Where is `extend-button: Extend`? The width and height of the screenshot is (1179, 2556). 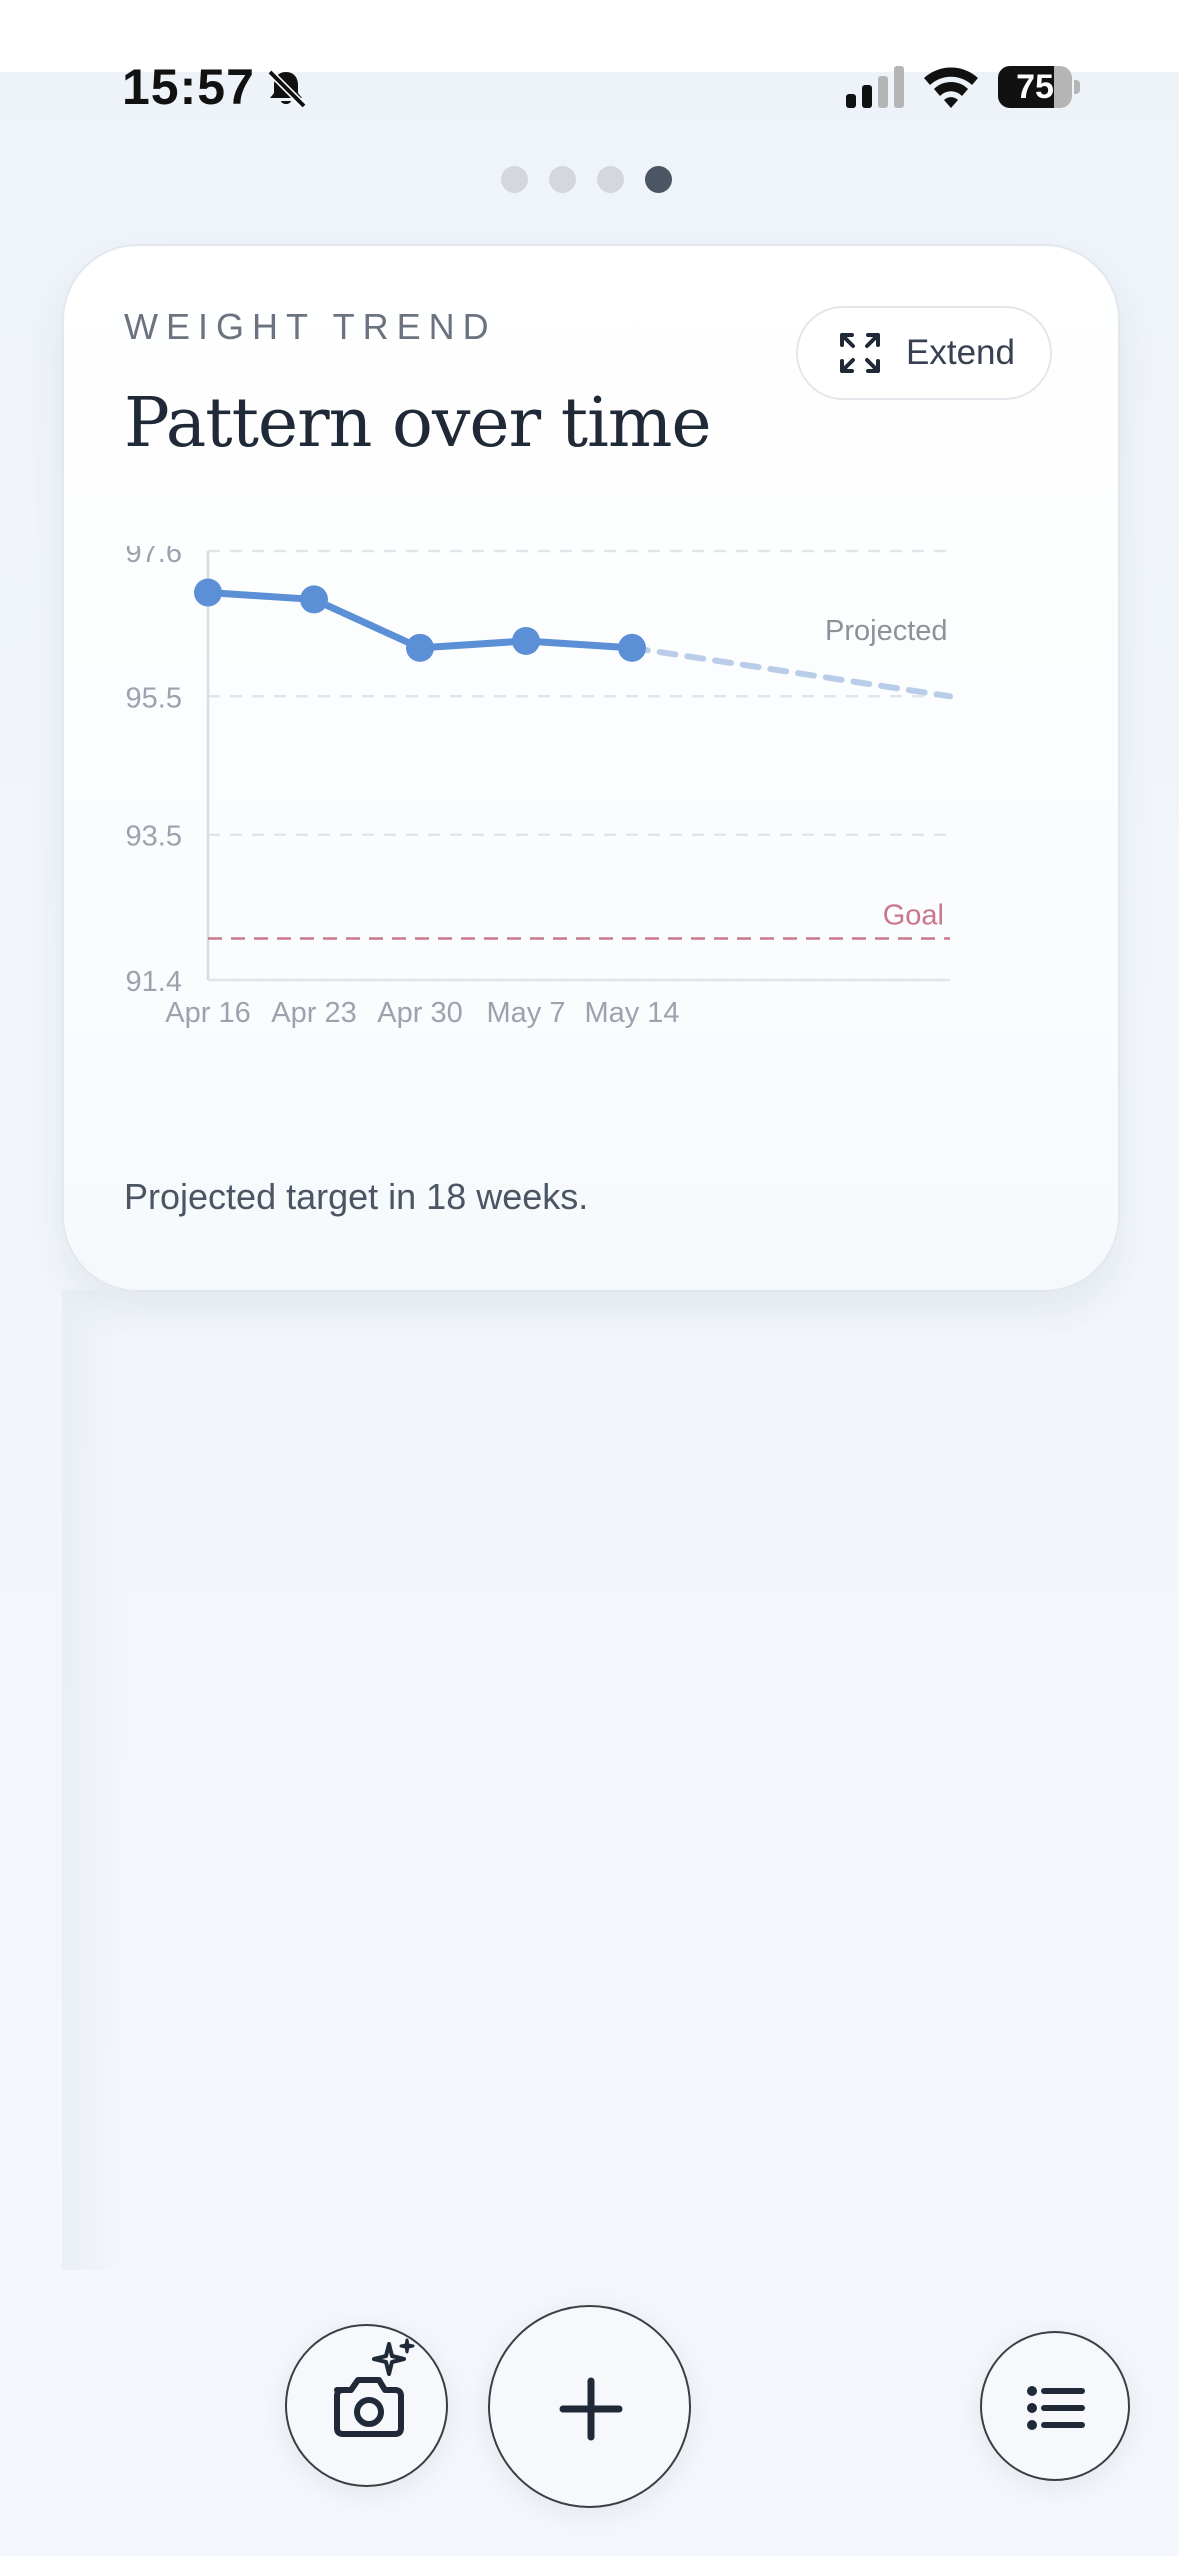 extend-button: Extend is located at coordinates (924, 353).